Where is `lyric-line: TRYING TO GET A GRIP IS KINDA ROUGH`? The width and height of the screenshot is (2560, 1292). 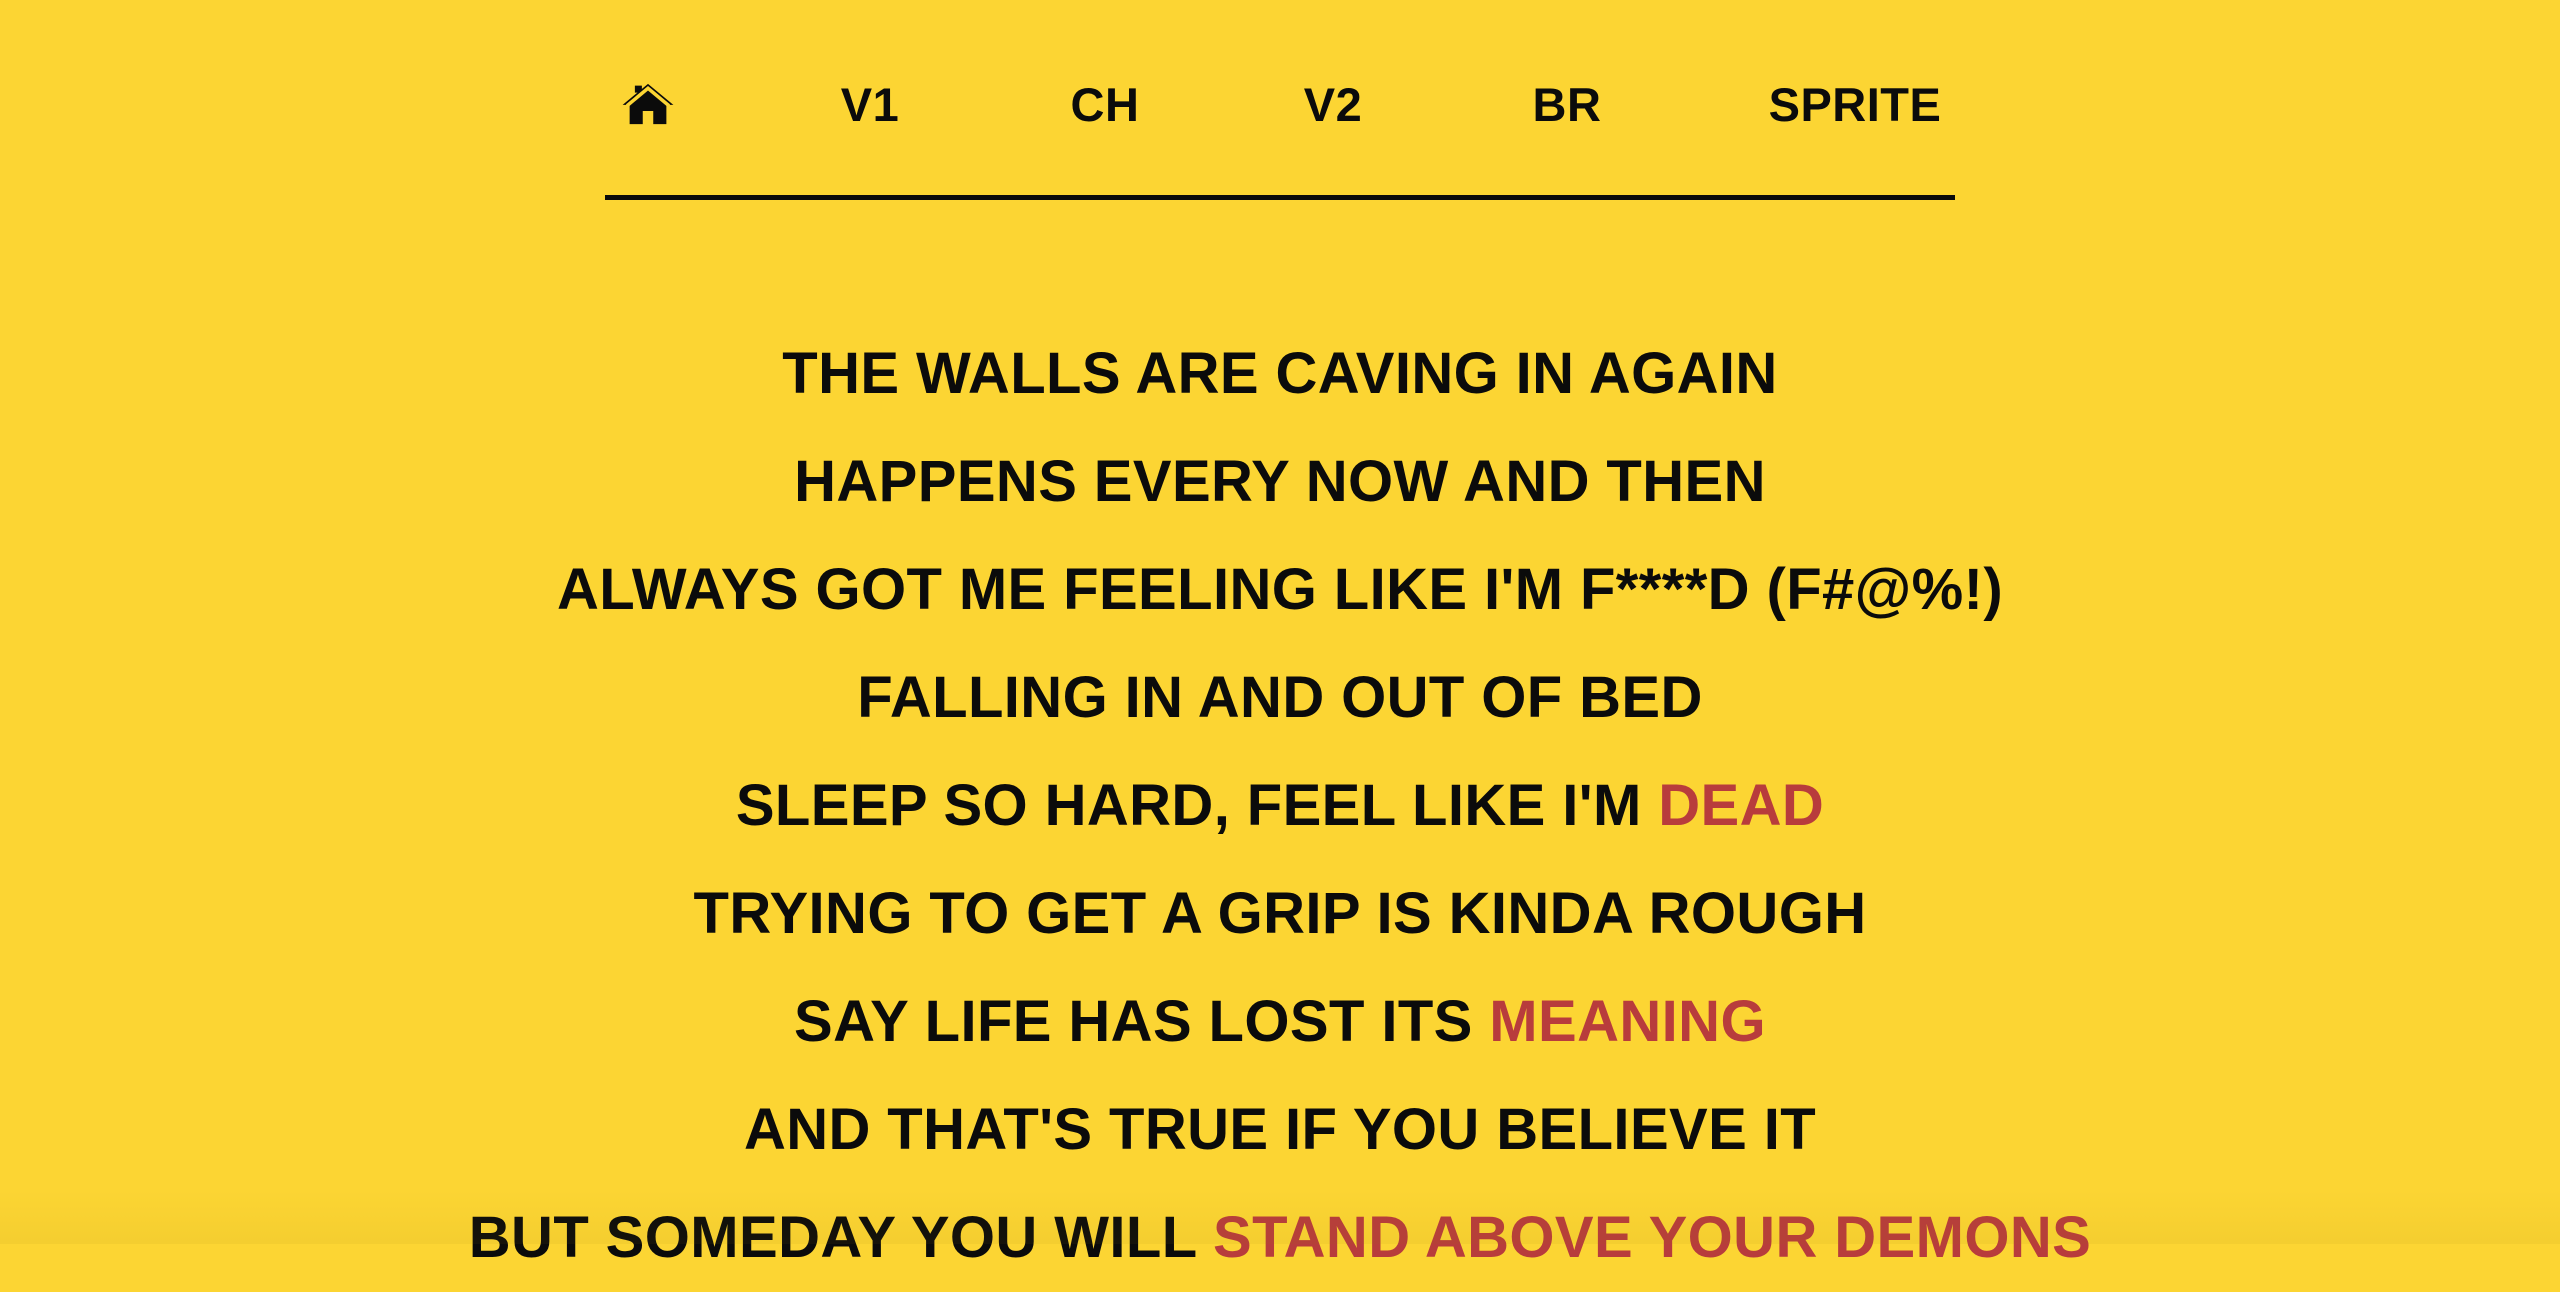
lyric-line: TRYING TO GET A GRIP IS KINDA ROUGH is located at coordinates (1280, 914).